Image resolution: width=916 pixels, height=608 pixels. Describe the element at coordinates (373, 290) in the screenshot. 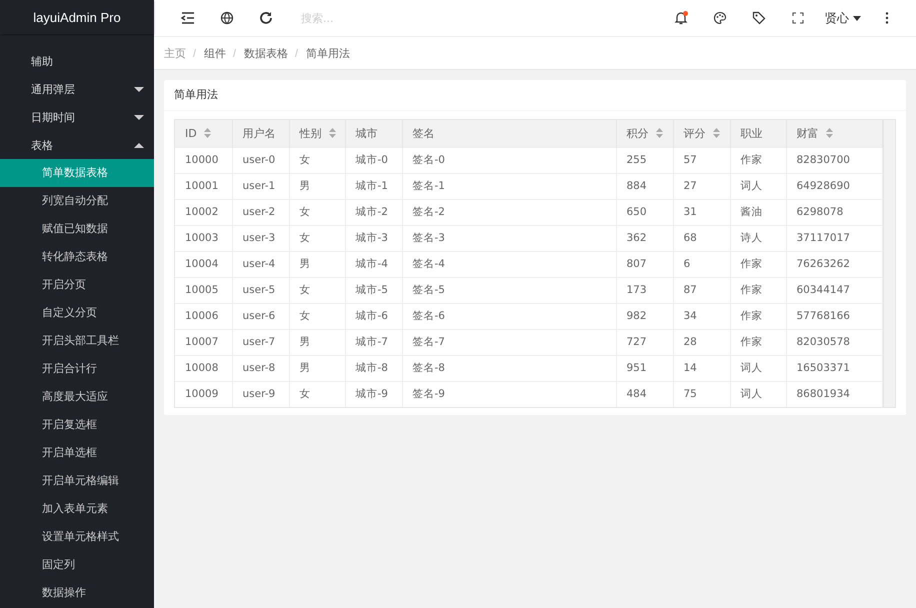

I see `table-cell: 城市-5` at that location.